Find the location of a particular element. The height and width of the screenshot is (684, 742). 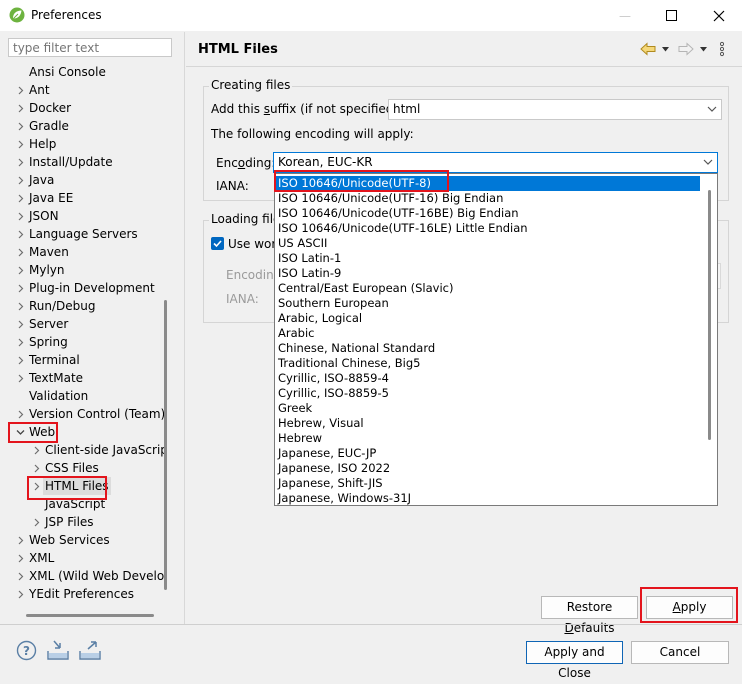

encoding-option: Chinese, National Standard is located at coordinates (356, 348).